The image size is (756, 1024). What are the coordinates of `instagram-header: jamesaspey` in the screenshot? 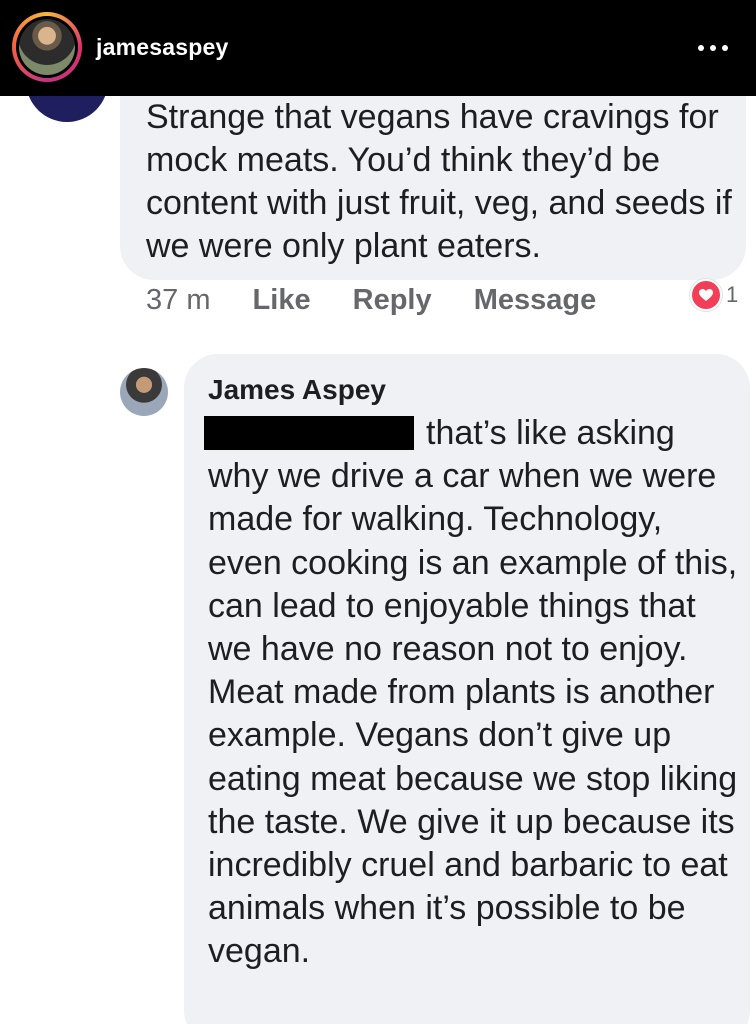 It's located at (378, 48).